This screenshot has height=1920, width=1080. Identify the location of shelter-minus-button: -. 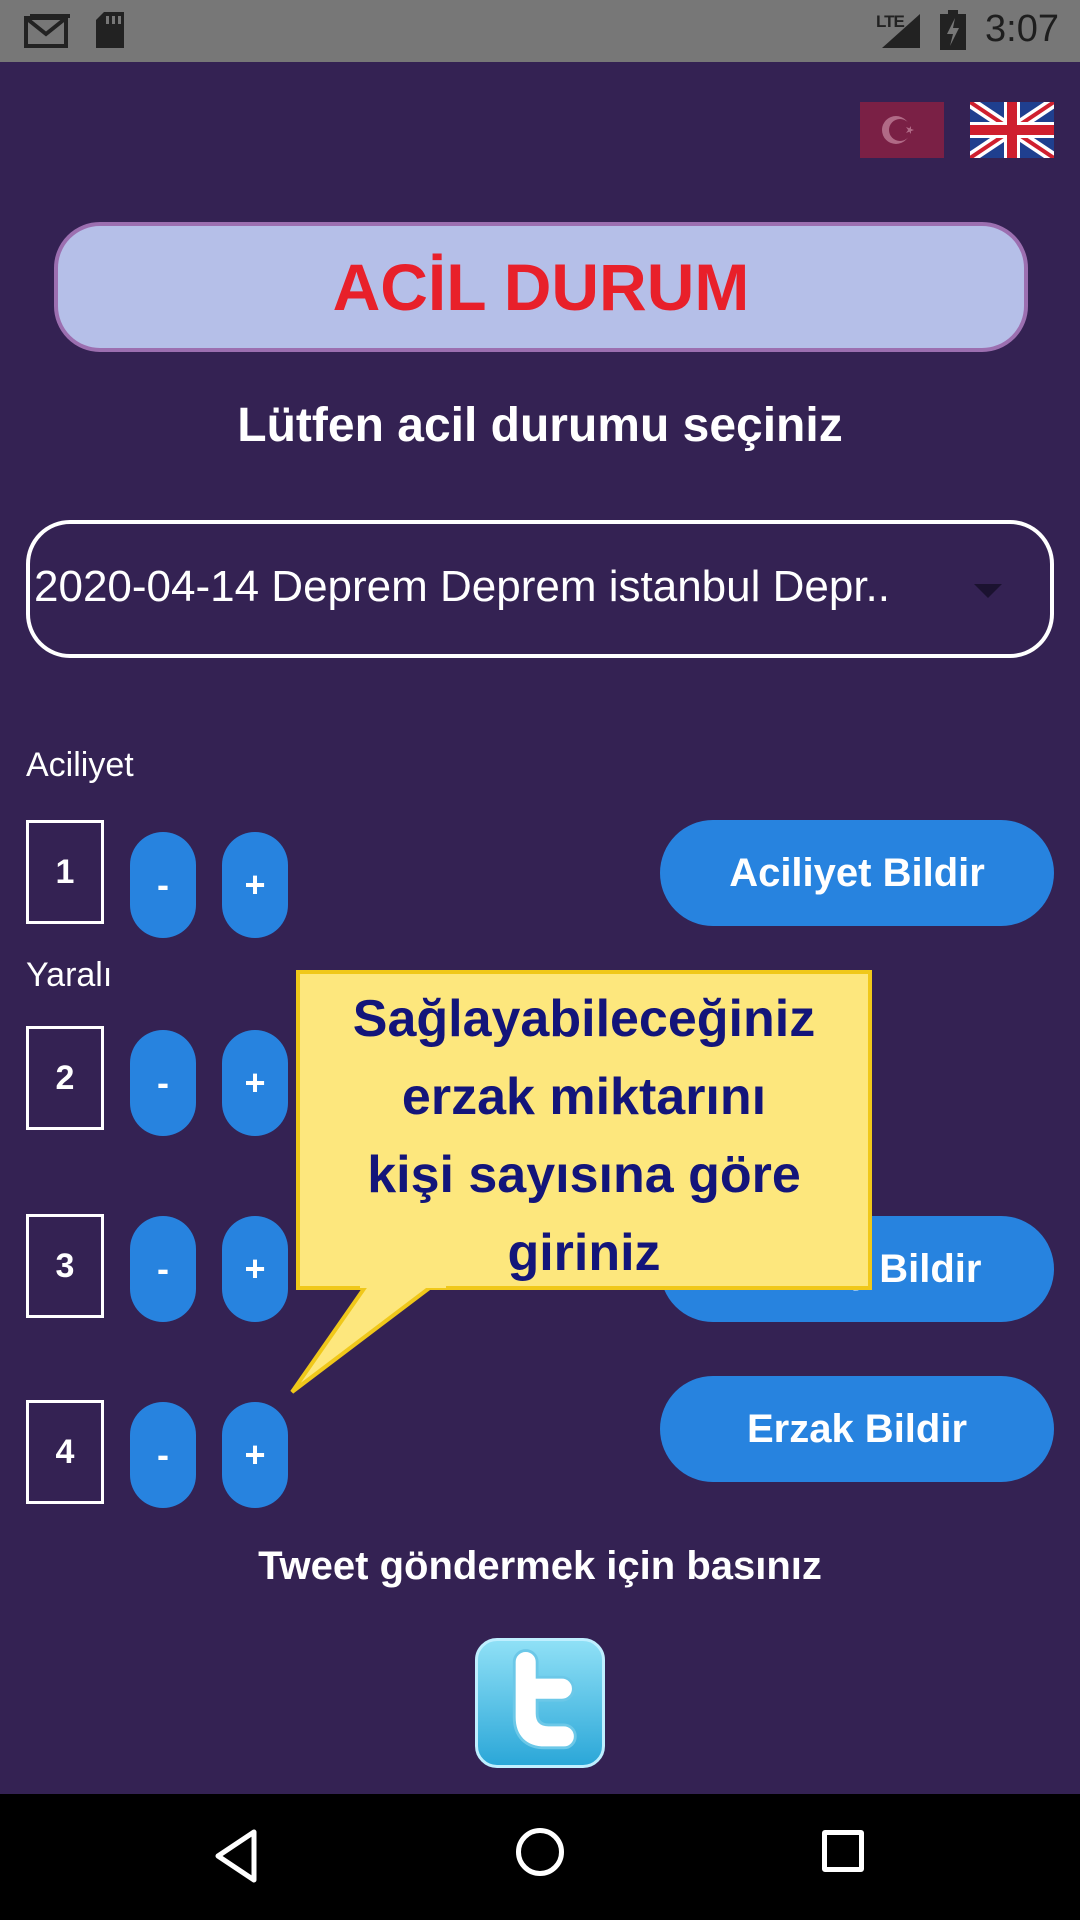
(163, 1269).